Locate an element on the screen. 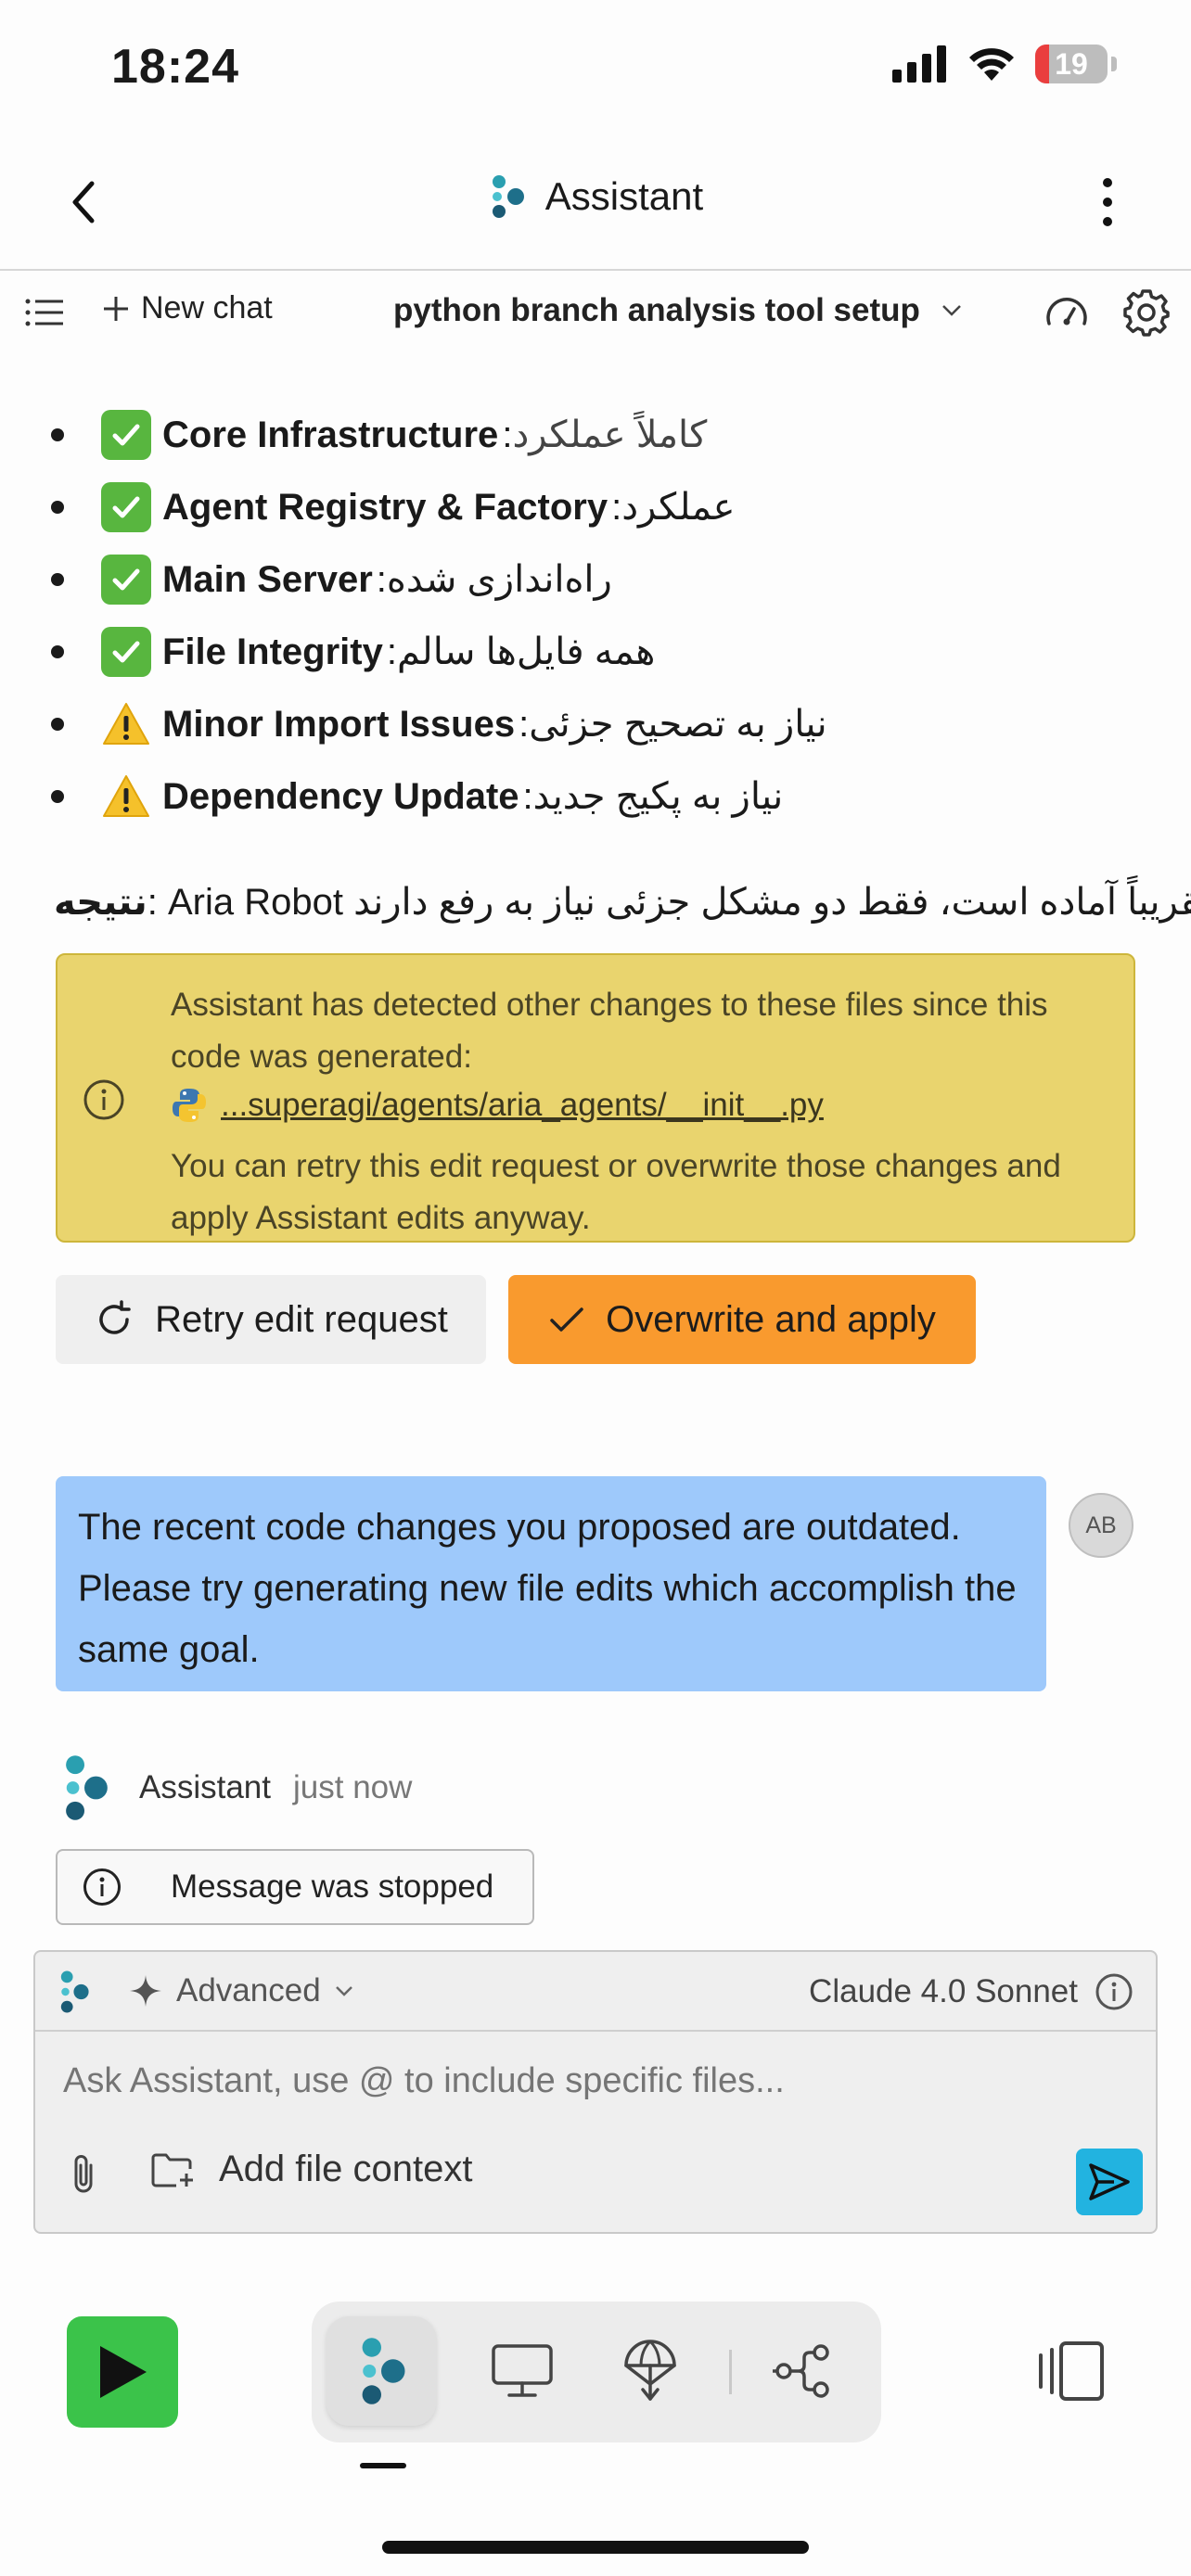 The image size is (1191, 2576). add-file-context-button: Add file context is located at coordinates (311, 2169).